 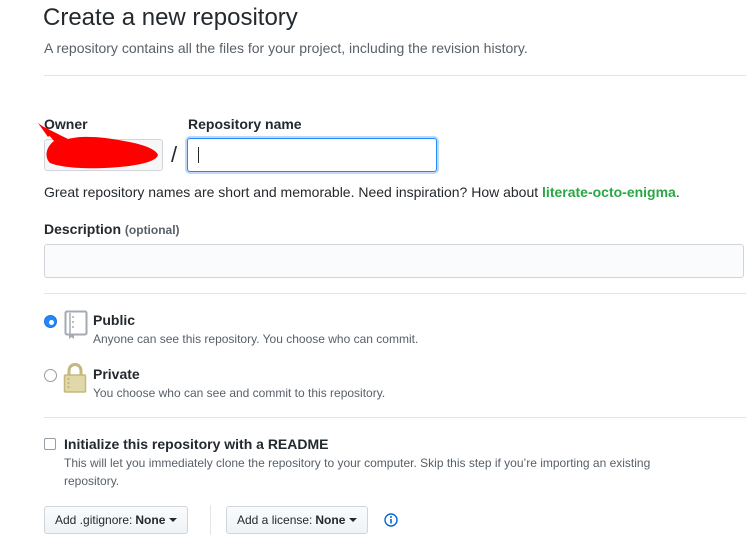 I want to click on license-label: Add a license:, so click(x=275, y=520).